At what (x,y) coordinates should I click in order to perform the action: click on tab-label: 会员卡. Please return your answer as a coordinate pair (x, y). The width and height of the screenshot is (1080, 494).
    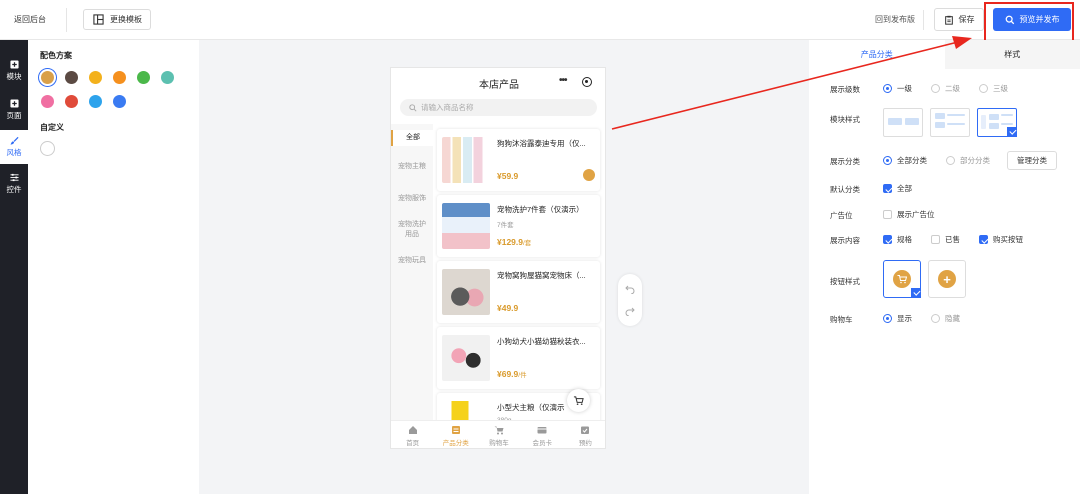
    Looking at the image, I should click on (542, 443).